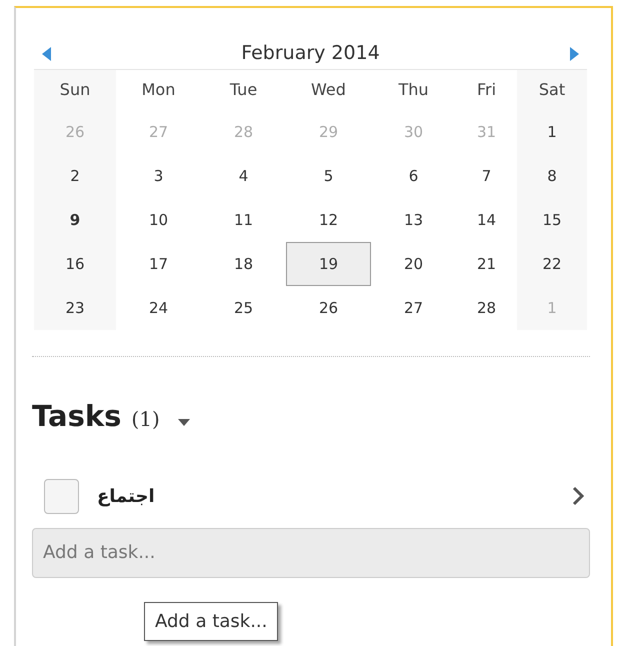  What do you see at coordinates (126, 496) in the screenshot?
I see `task-title: اجتماع` at bounding box center [126, 496].